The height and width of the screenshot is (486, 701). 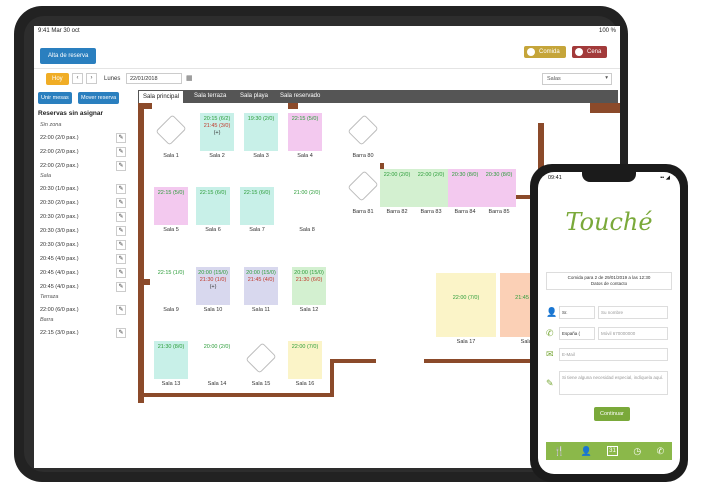 What do you see at coordinates (261, 291) in the screenshot?
I see `table-sala-11: 20:00 (15/0) 21:45 (4/0) Sala 11` at bounding box center [261, 291].